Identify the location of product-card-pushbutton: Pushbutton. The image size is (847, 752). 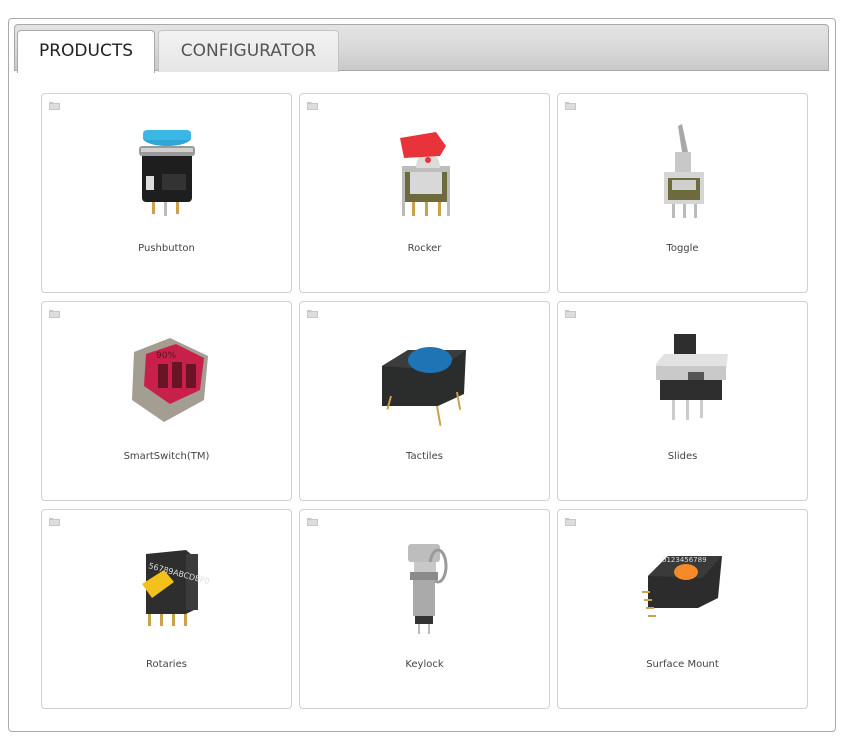
(166, 193).